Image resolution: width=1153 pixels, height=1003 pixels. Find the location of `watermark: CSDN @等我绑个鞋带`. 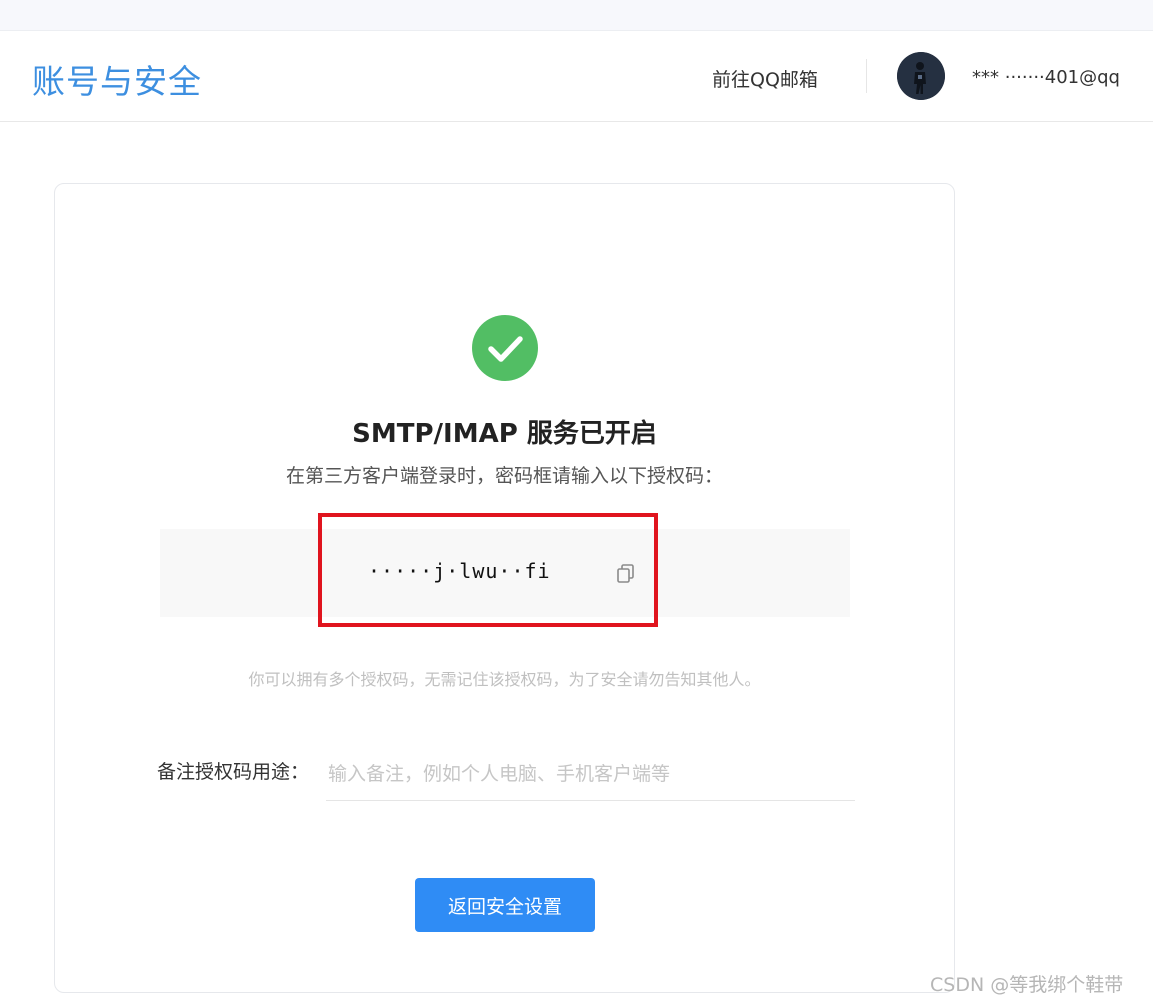

watermark: CSDN @等我绑个鞋带 is located at coordinates (1027, 985).